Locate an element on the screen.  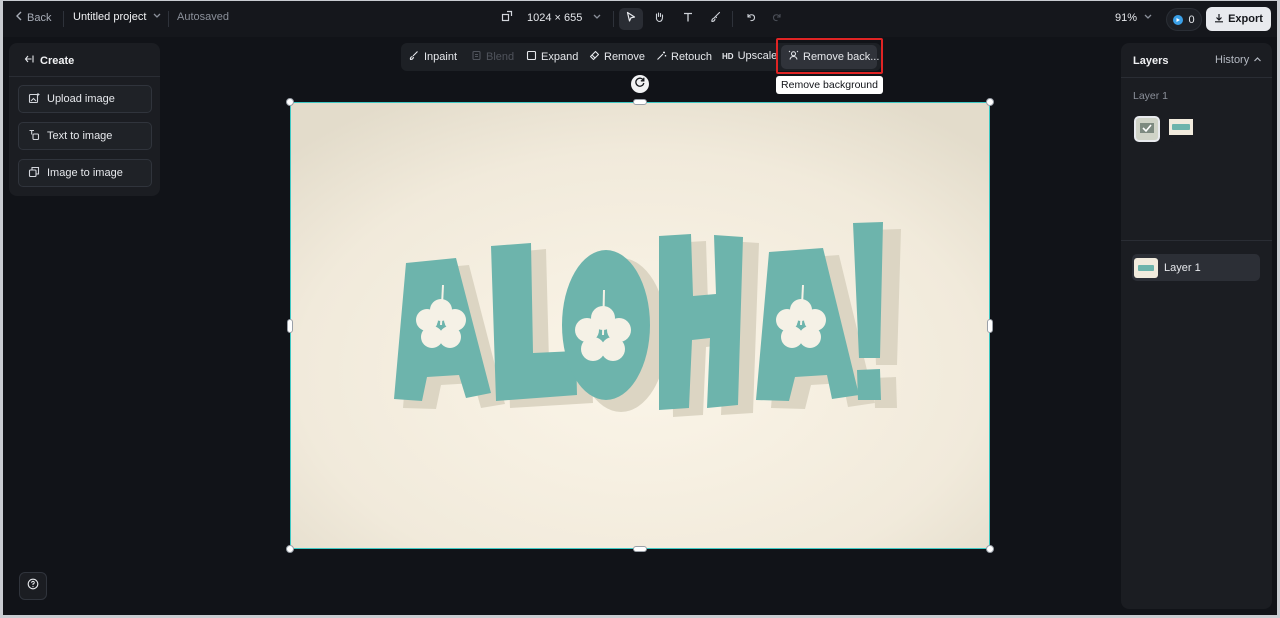
remove-background-tooltip: Remove background is located at coordinates (829, 85).